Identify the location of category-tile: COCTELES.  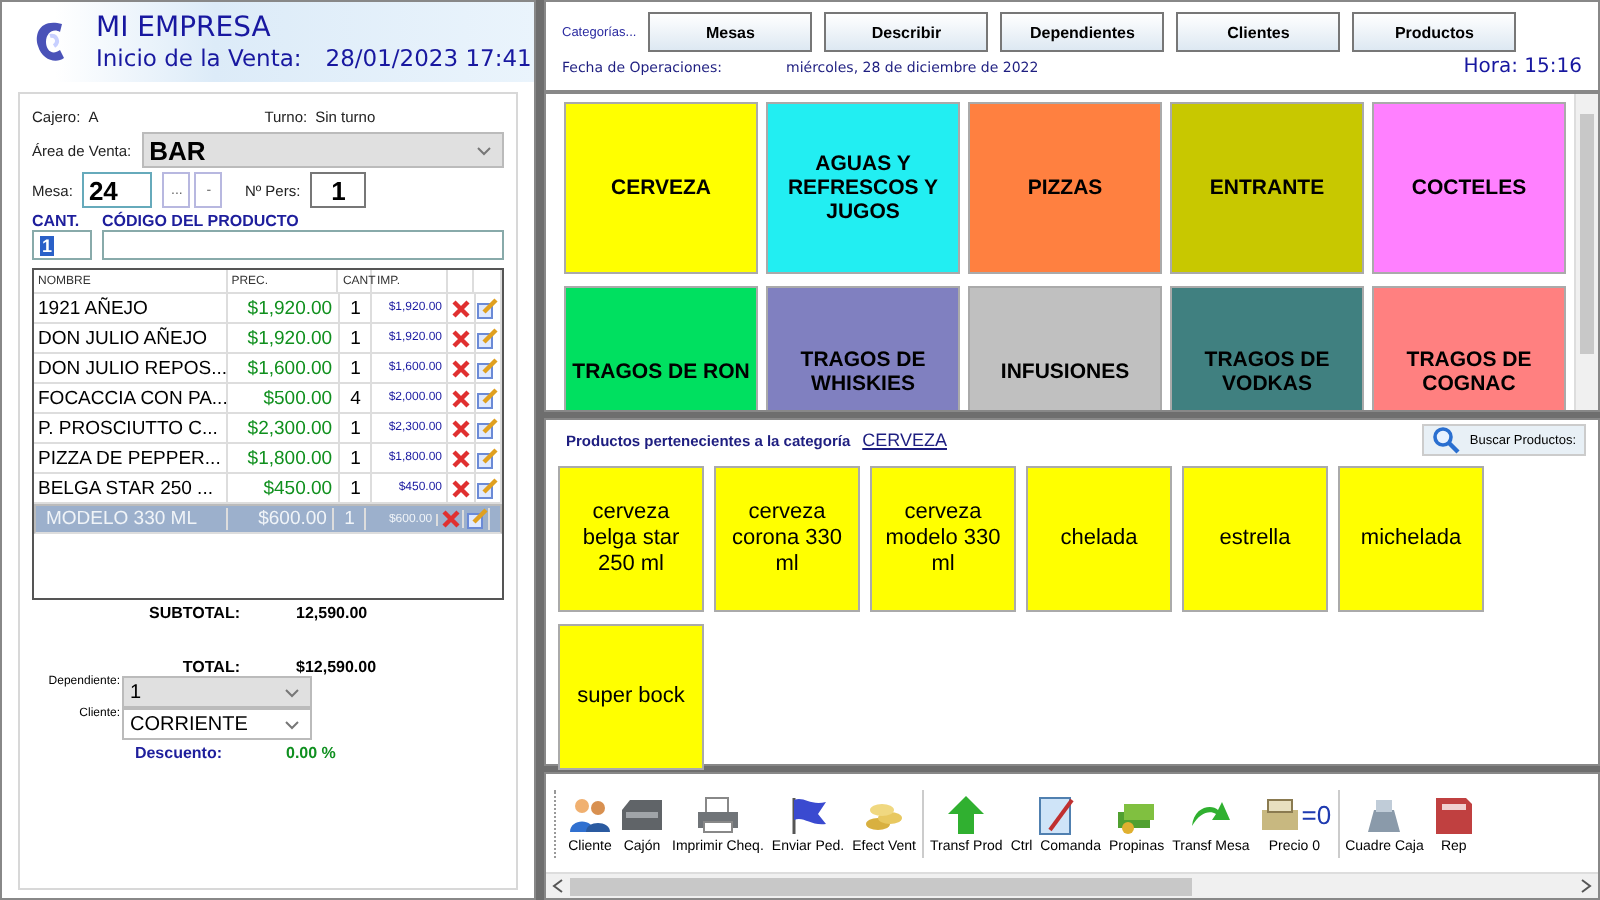
(1469, 188).